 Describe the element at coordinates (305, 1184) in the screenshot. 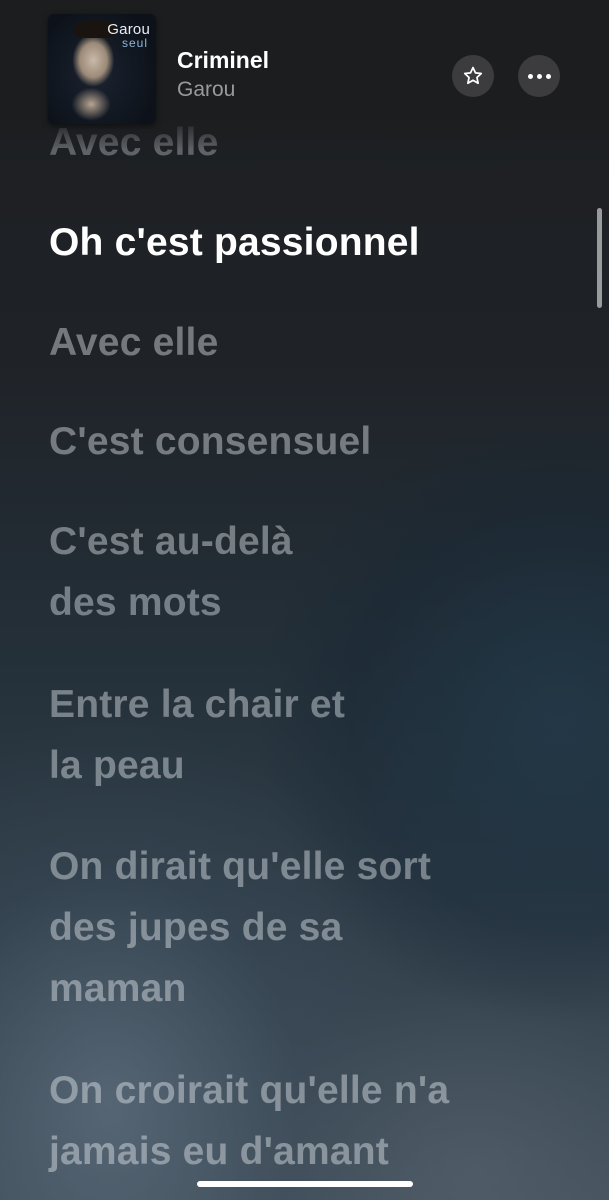

I see `home-indicator` at that location.